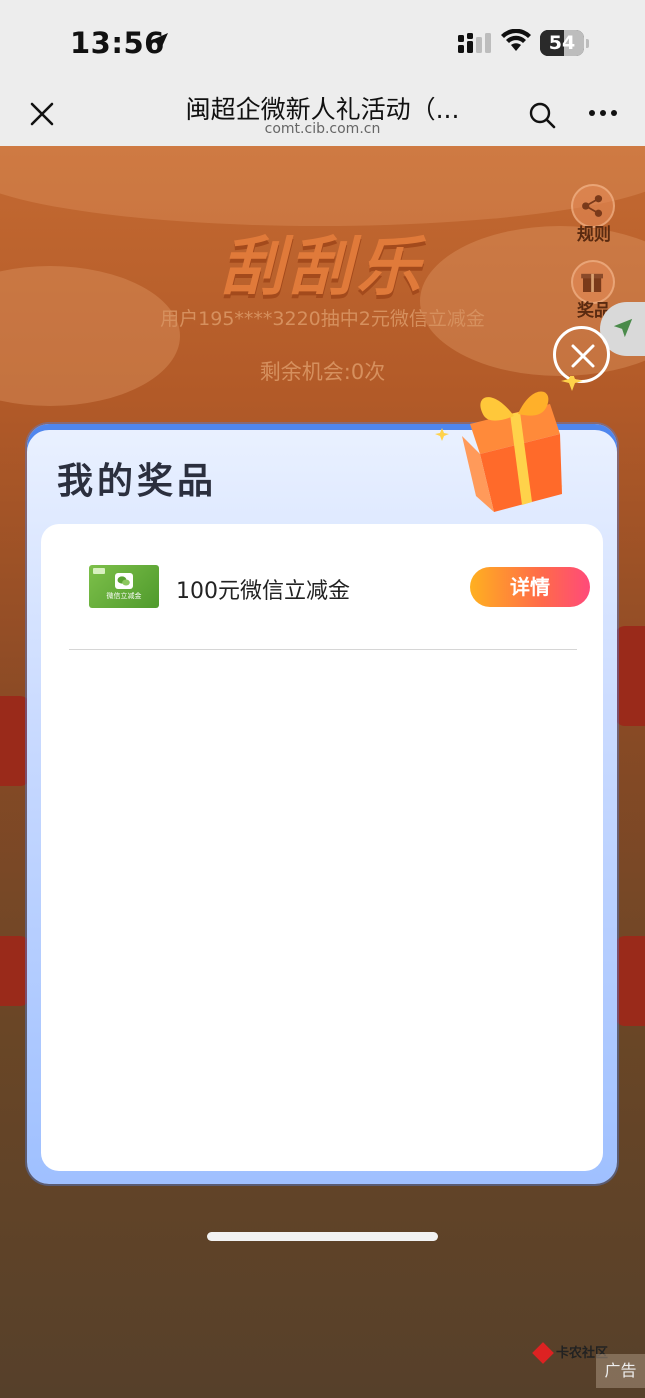 The height and width of the screenshot is (1398, 645). What do you see at coordinates (530, 587) in the screenshot?
I see `detail-button: 详情` at bounding box center [530, 587].